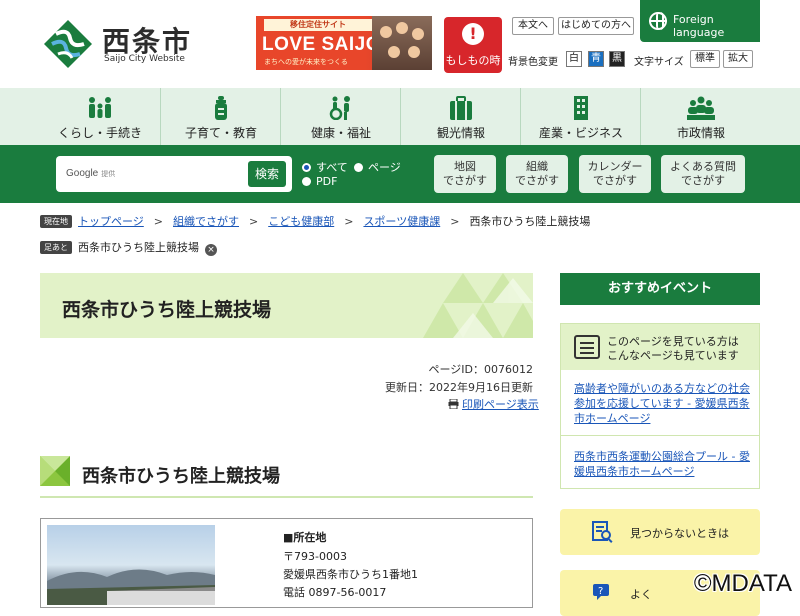 Image resolution: width=800 pixels, height=616 pixels. Describe the element at coordinates (596, 59) in the screenshot. I see `bg-color-option-2: 青` at that location.